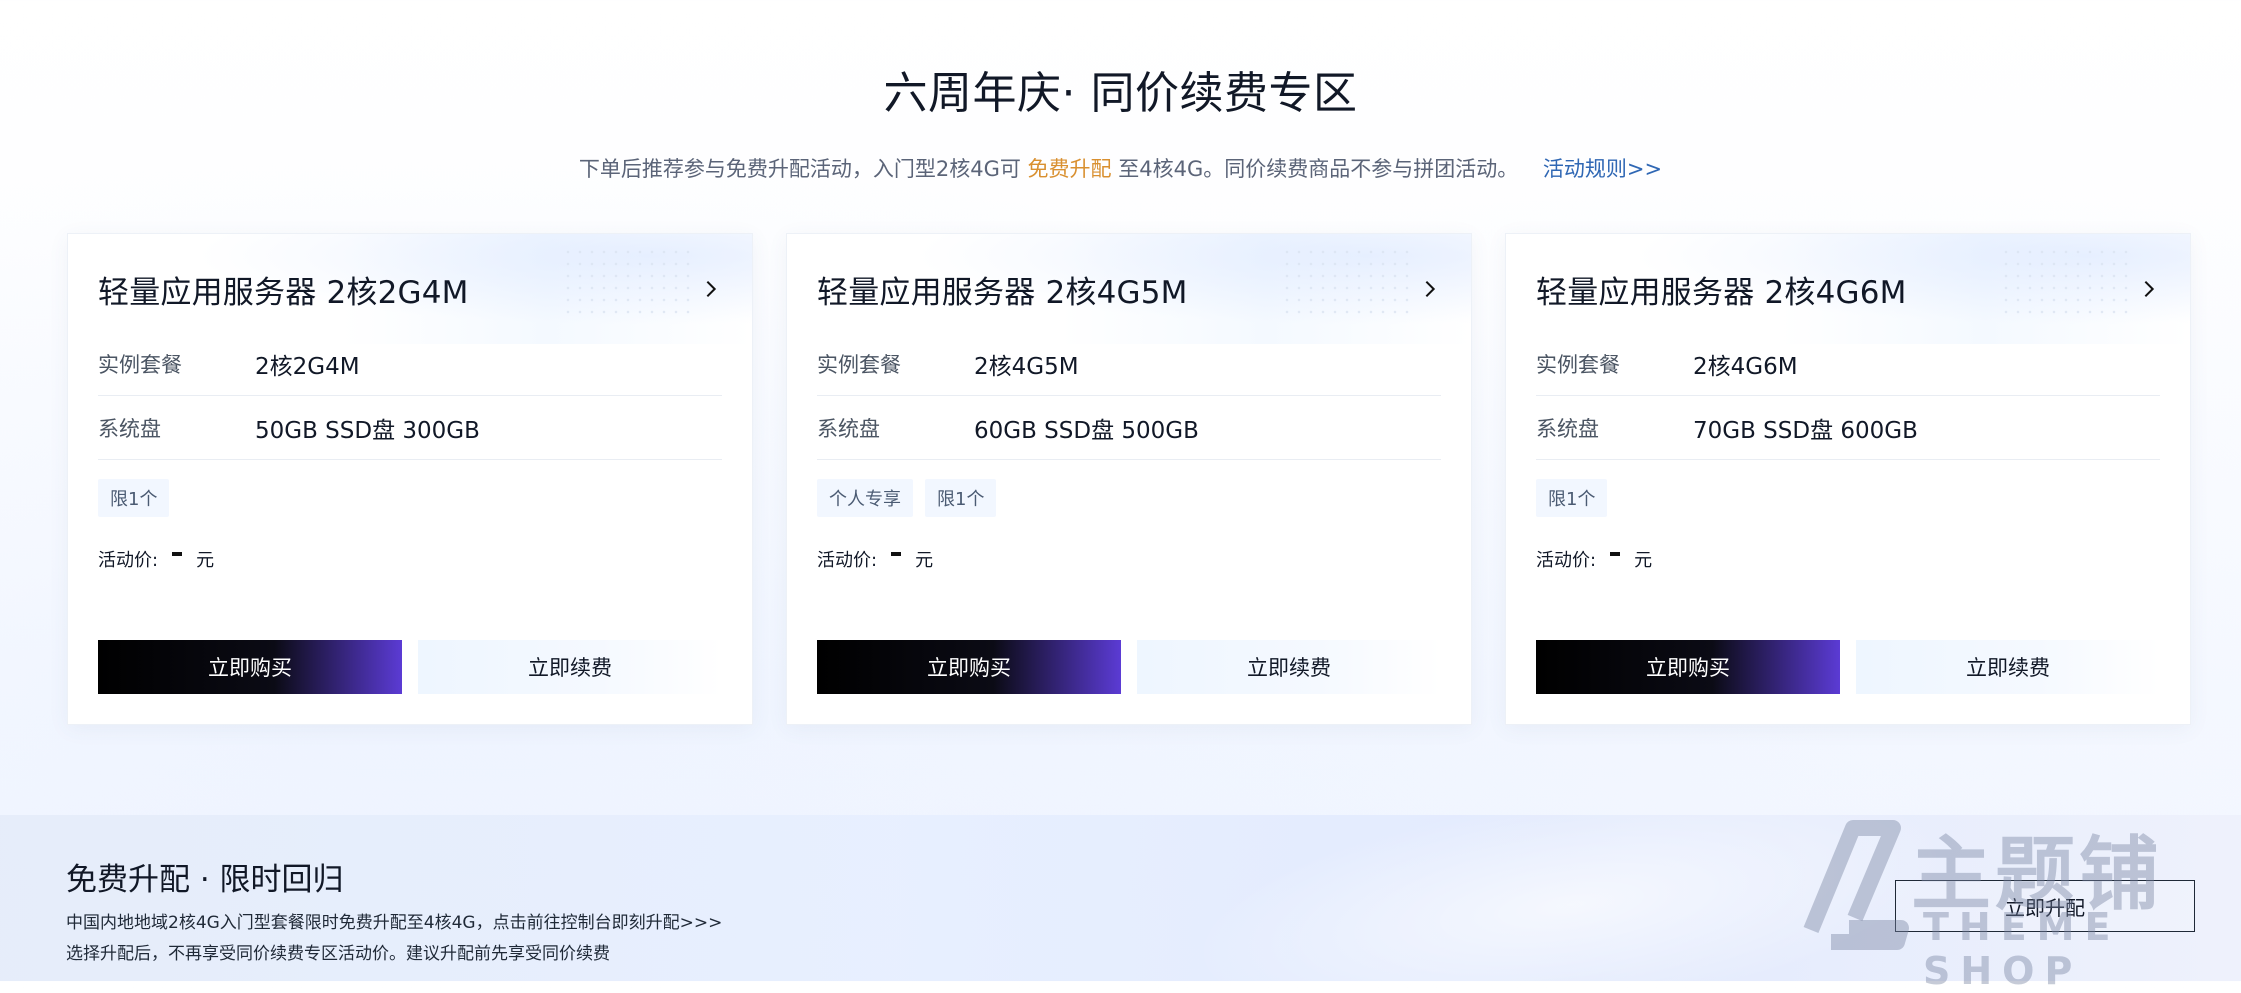  Describe the element at coordinates (1002, 292) in the screenshot. I see `card-title: 轻量应用服务器 2核4G5M` at that location.